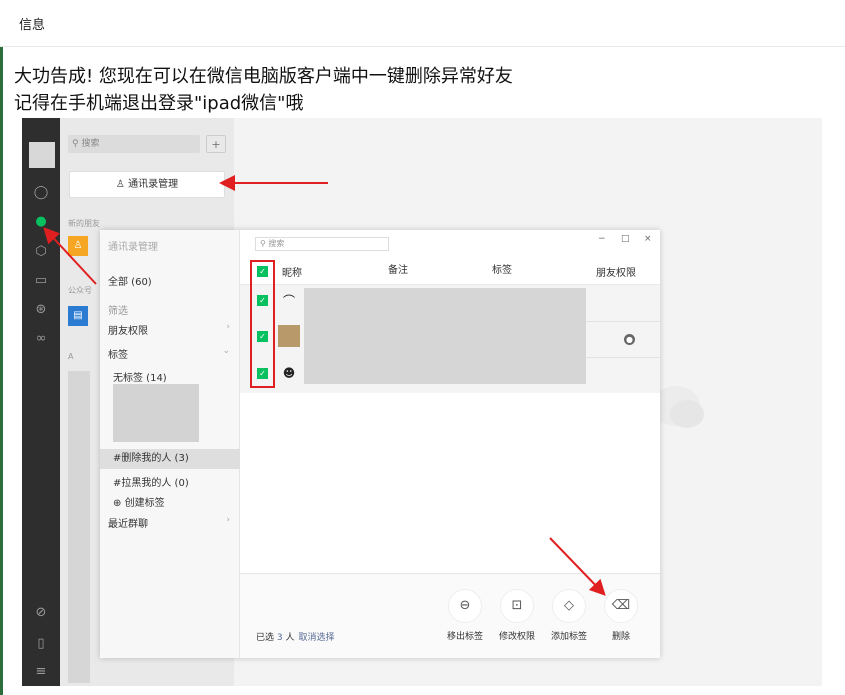 The width and height of the screenshot is (845, 695). Describe the element at coordinates (134, 144) in the screenshot. I see `contact-search-input: ⚲ 搜索` at that location.